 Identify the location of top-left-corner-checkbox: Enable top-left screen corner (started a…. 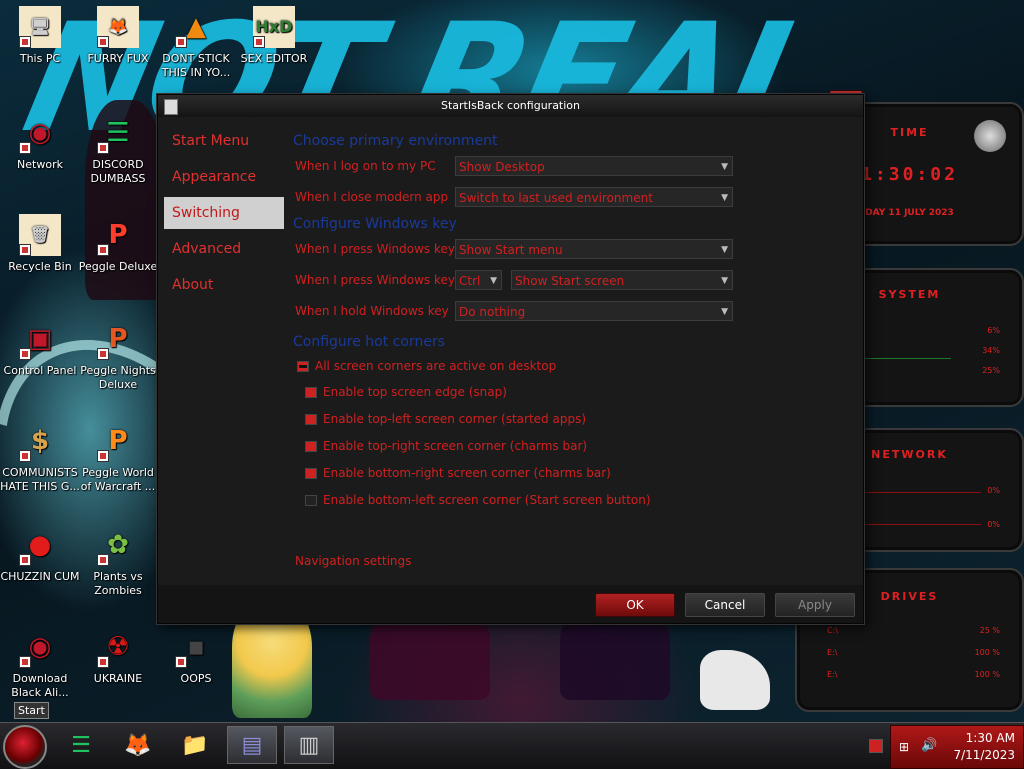
(445, 419).